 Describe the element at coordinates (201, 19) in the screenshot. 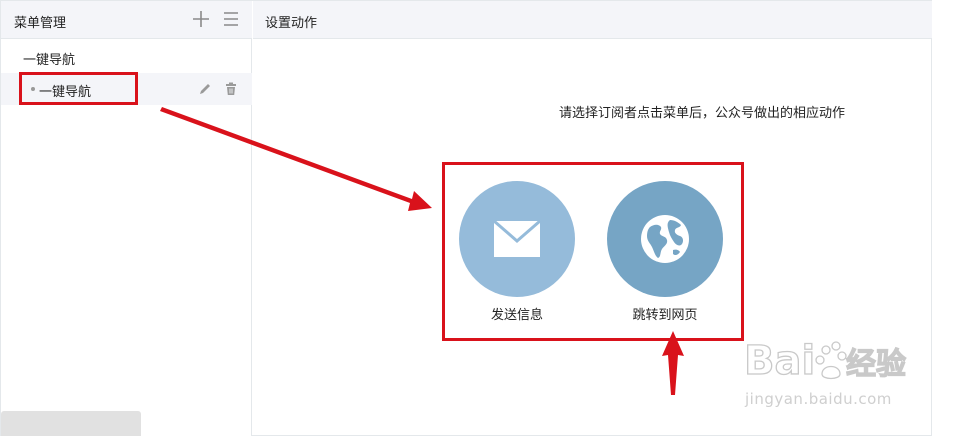

I see `plus-icon` at that location.